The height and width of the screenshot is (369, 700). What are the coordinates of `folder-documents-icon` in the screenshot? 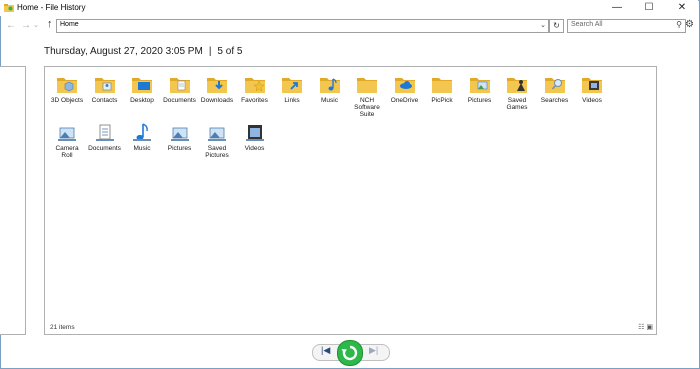 It's located at (179, 85).